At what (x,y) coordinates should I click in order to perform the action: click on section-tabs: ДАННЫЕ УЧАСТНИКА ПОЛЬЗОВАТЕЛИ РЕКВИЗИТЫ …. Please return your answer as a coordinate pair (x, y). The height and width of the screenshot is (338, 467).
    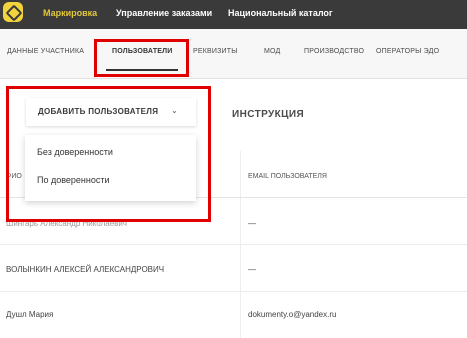
    Looking at the image, I should click on (233, 54).